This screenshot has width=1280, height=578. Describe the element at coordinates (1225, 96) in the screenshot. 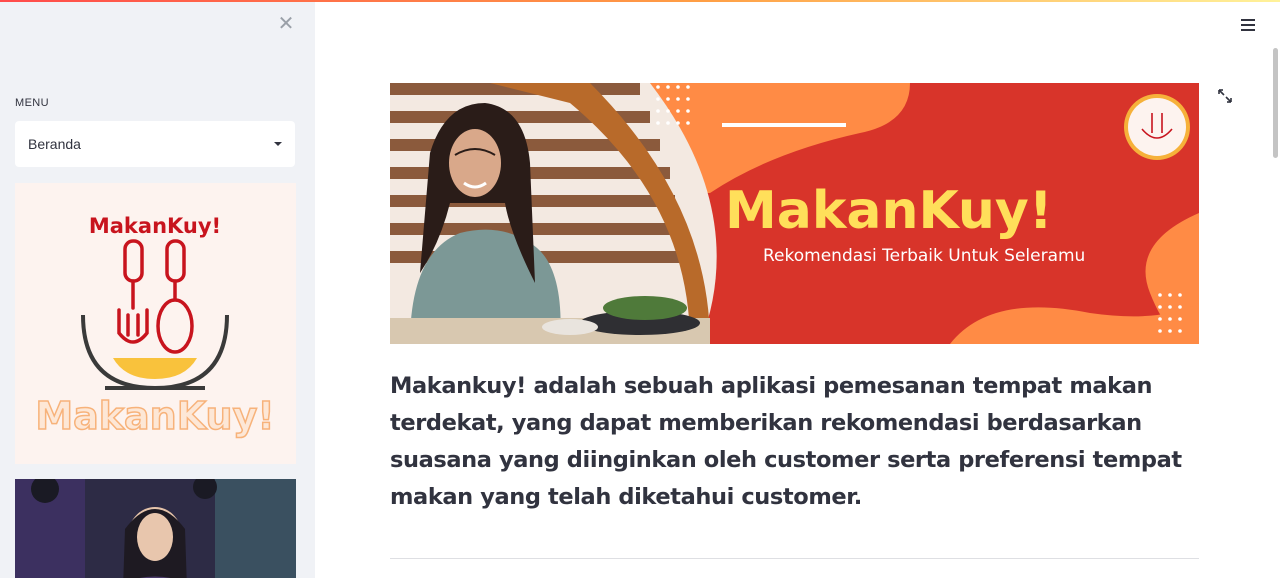

I see `fullscreen-icon` at that location.